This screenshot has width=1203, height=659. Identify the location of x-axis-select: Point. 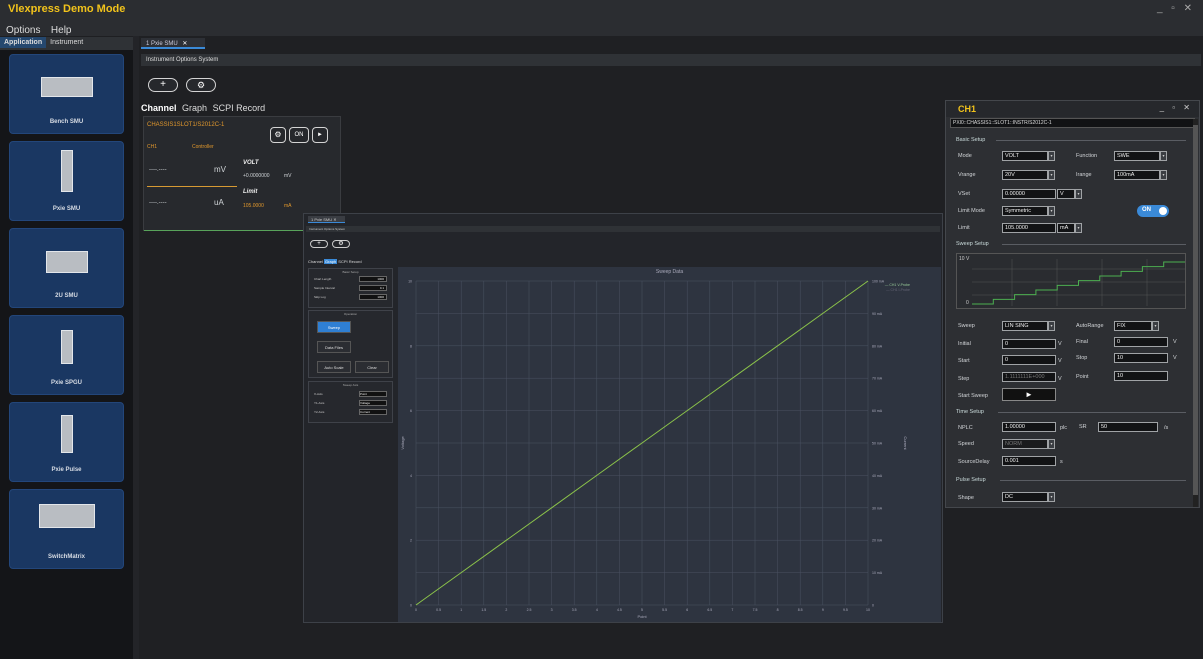
(373, 394).